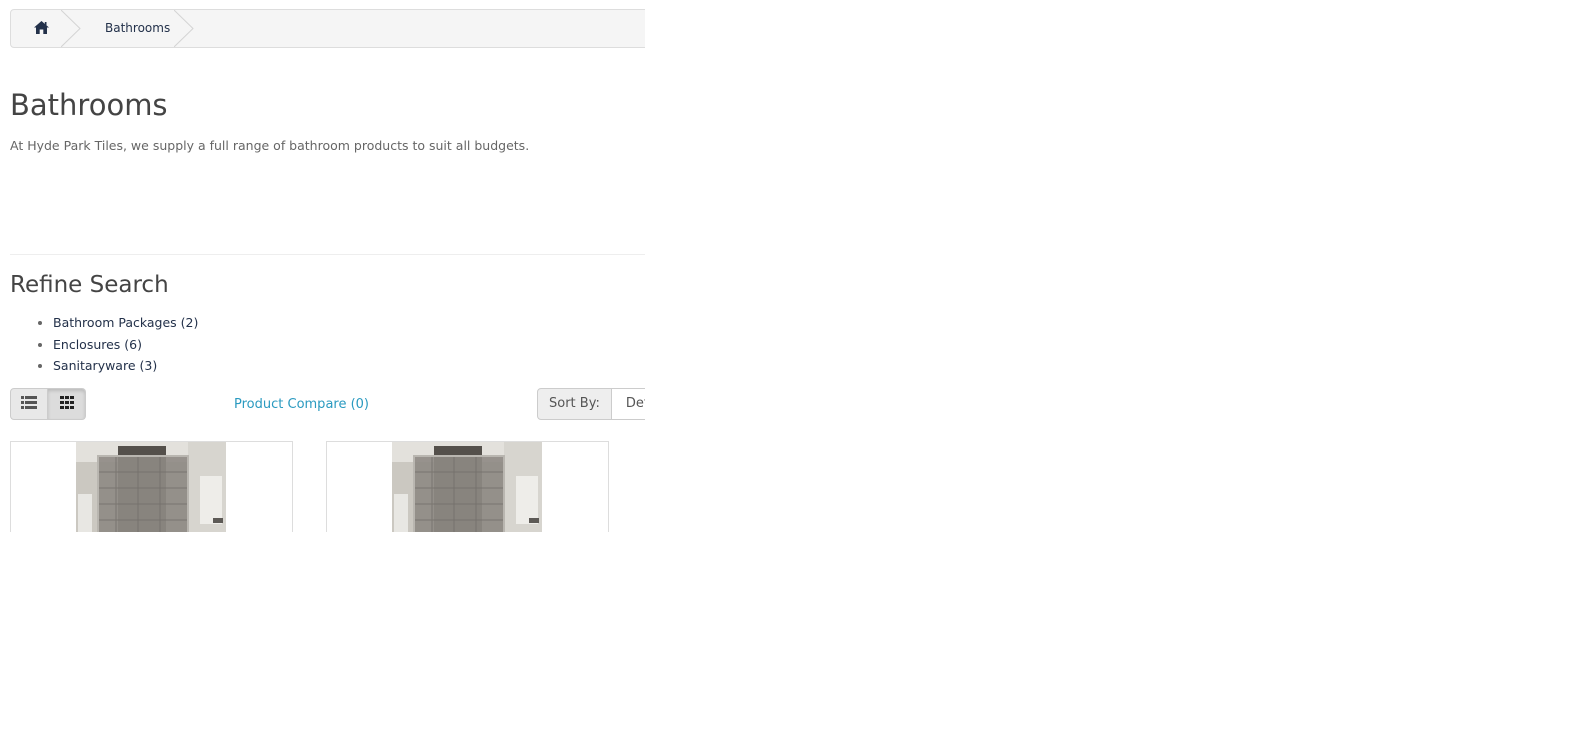 The width and height of the screenshot is (1594, 753). I want to click on breadcrumb: Bathrooms, so click(327, 28).